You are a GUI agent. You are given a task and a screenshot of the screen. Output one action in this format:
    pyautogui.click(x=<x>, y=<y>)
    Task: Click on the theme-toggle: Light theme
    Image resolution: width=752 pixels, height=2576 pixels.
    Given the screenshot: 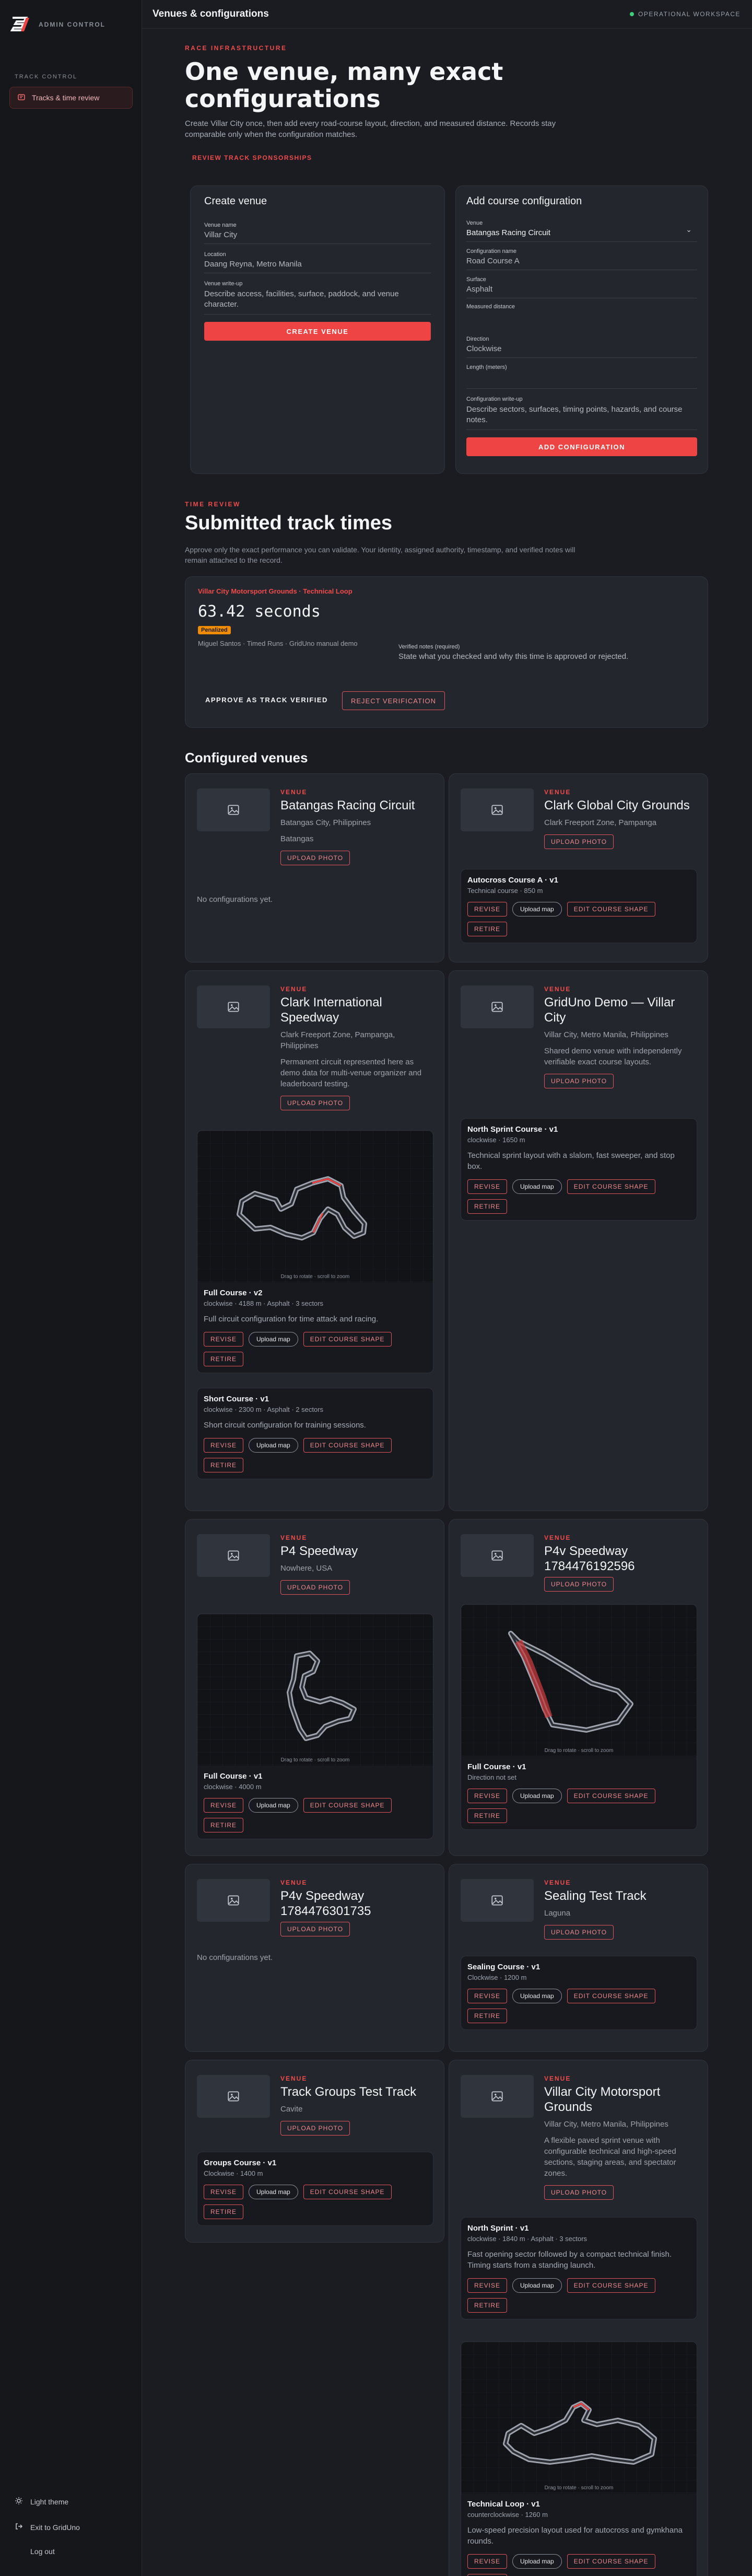 What is the action you would take?
    pyautogui.click(x=42, y=2502)
    